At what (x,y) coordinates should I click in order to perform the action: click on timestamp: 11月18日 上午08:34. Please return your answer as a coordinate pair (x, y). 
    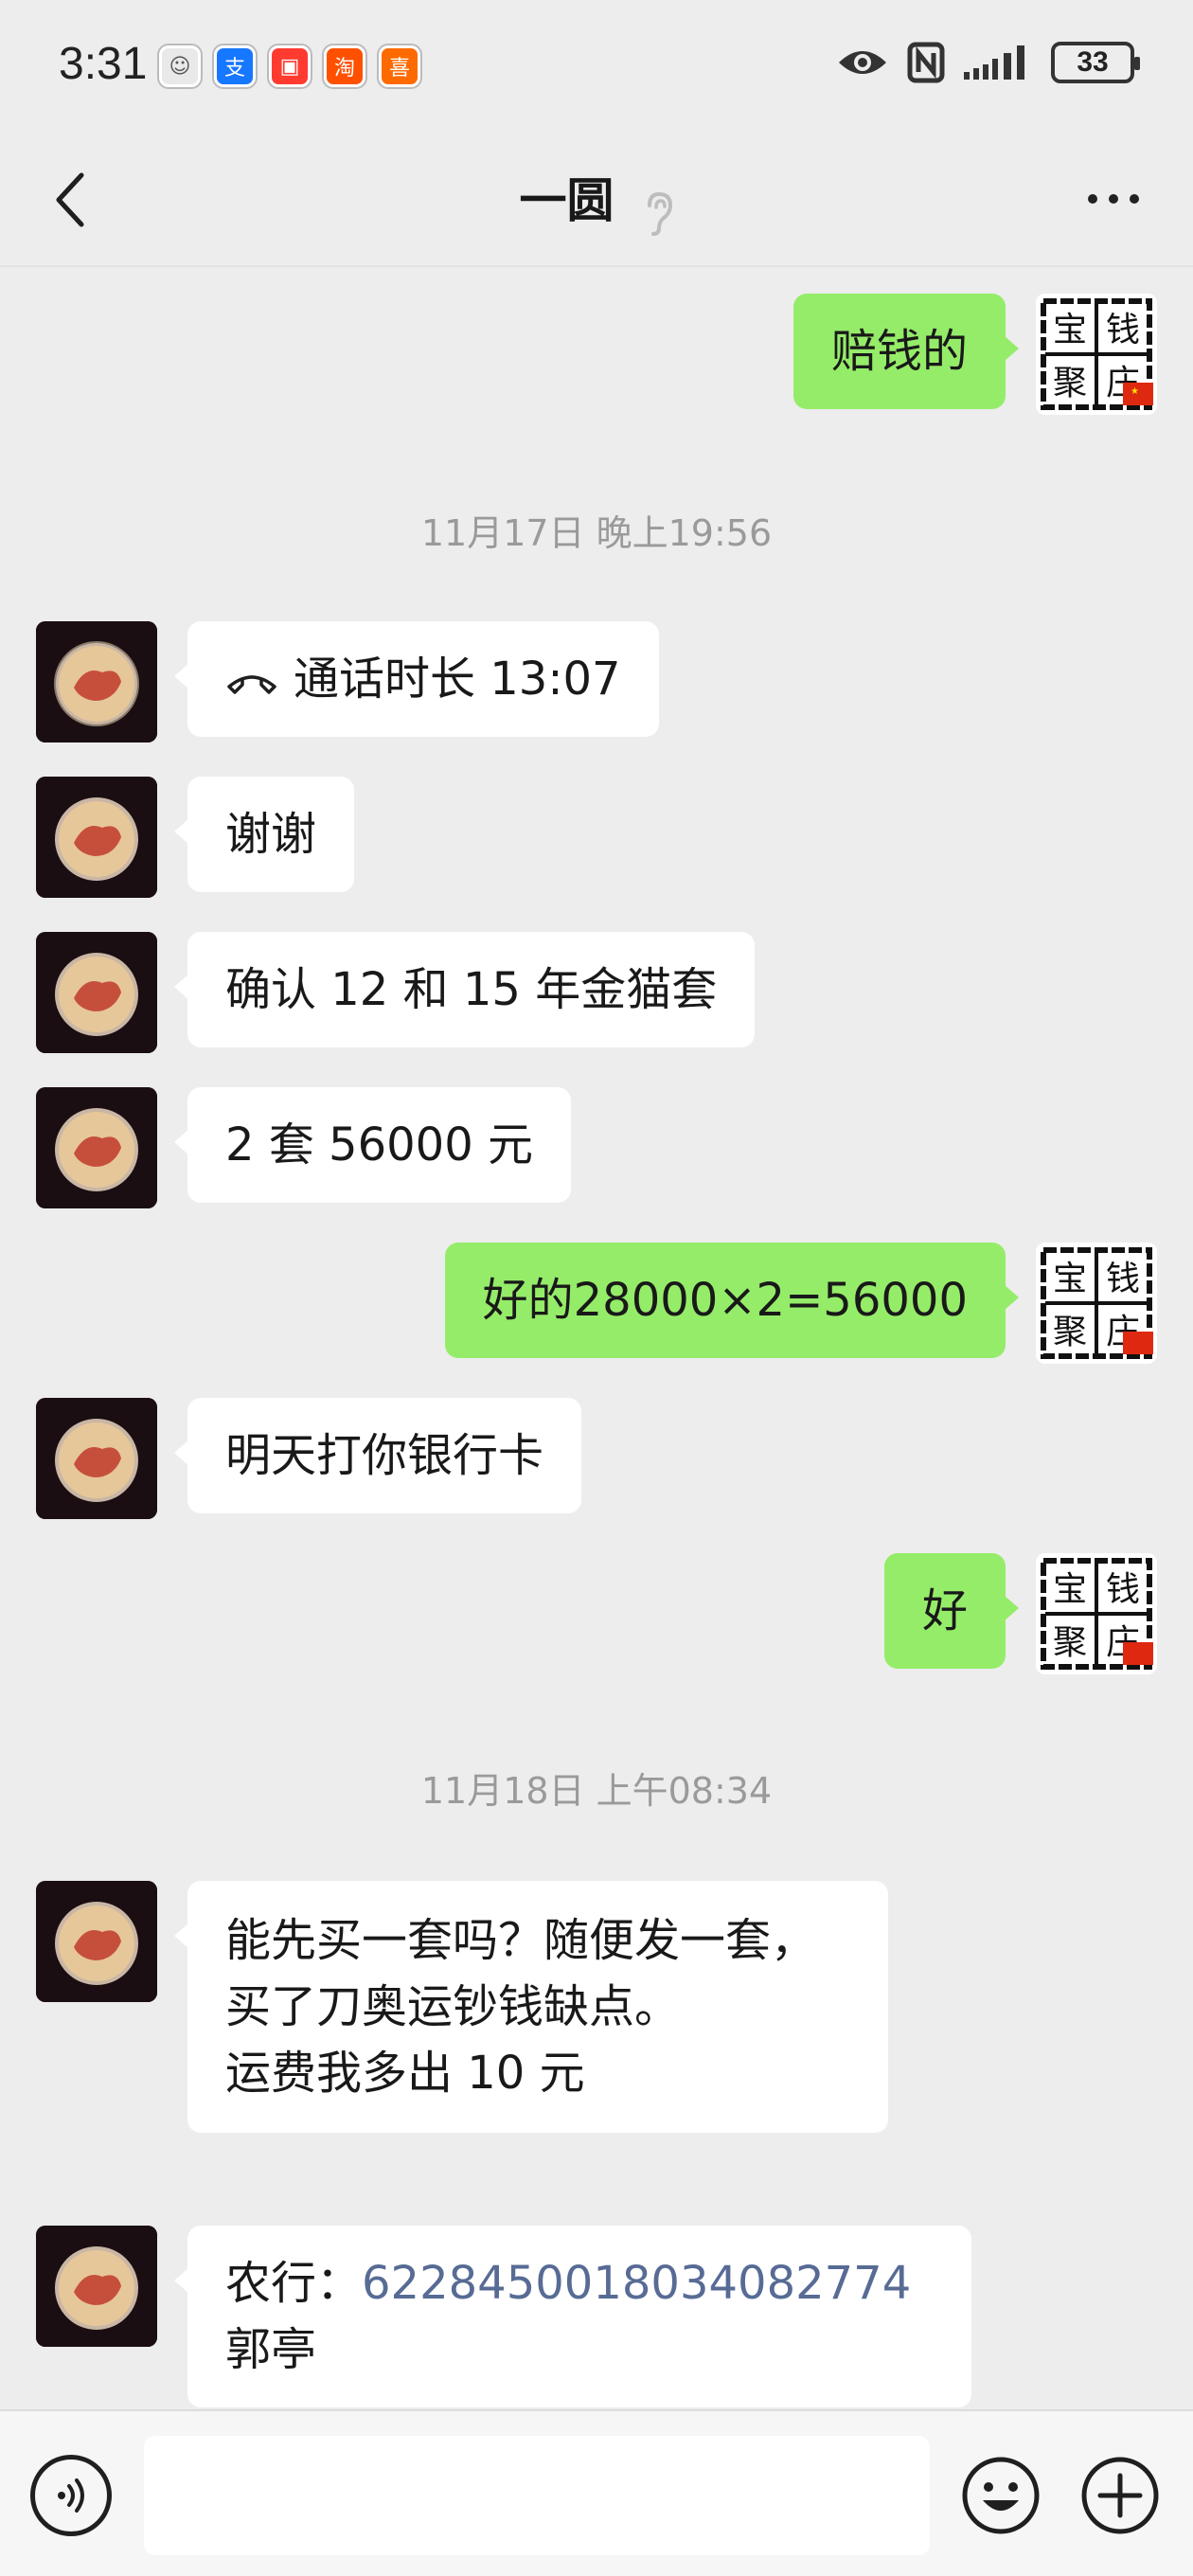
    Looking at the image, I should click on (596, 1791).